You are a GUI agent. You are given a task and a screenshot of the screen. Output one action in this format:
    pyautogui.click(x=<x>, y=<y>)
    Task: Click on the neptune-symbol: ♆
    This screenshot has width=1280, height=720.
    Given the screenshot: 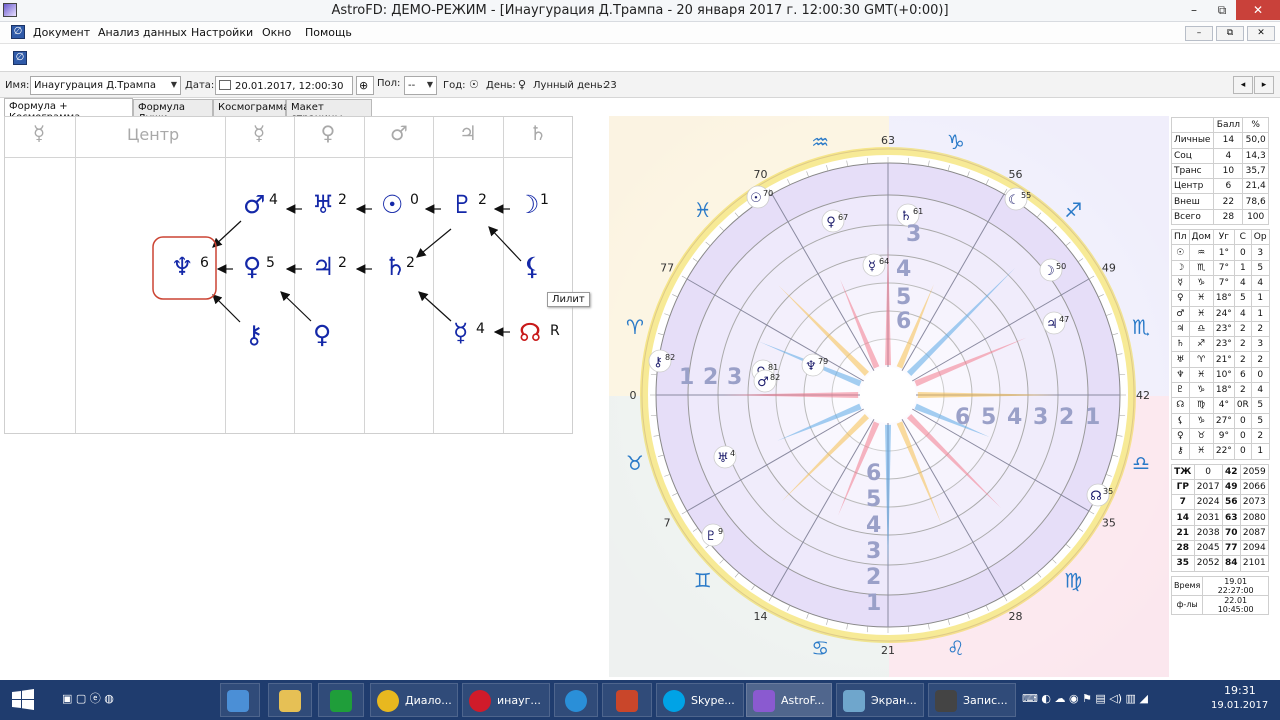 What is the action you would take?
    pyautogui.click(x=182, y=267)
    